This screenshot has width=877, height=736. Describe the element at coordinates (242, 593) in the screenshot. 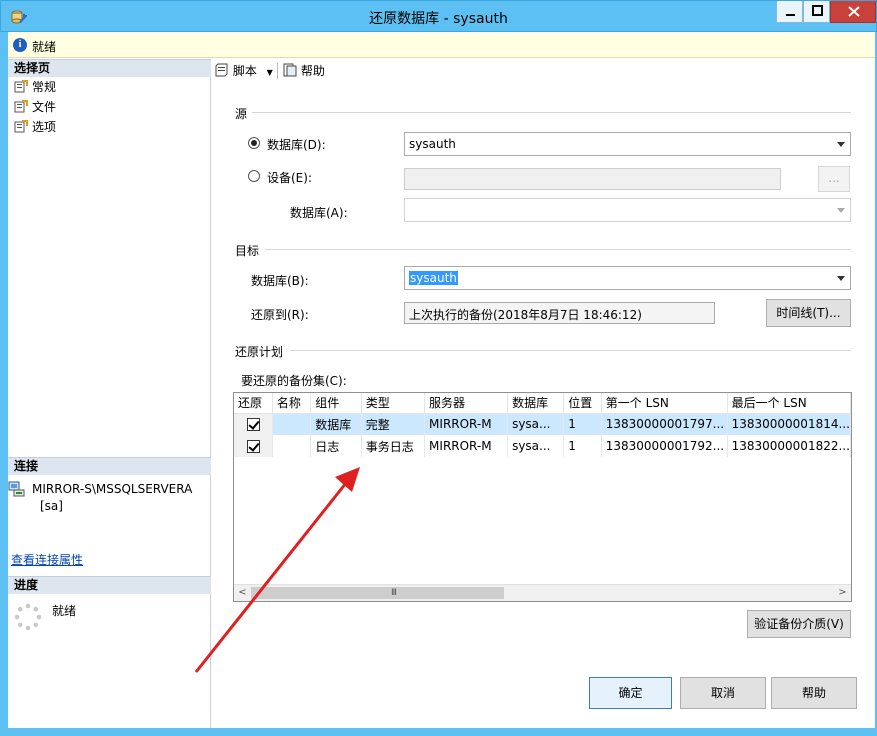

I see `scroll-left-icon: <` at that location.